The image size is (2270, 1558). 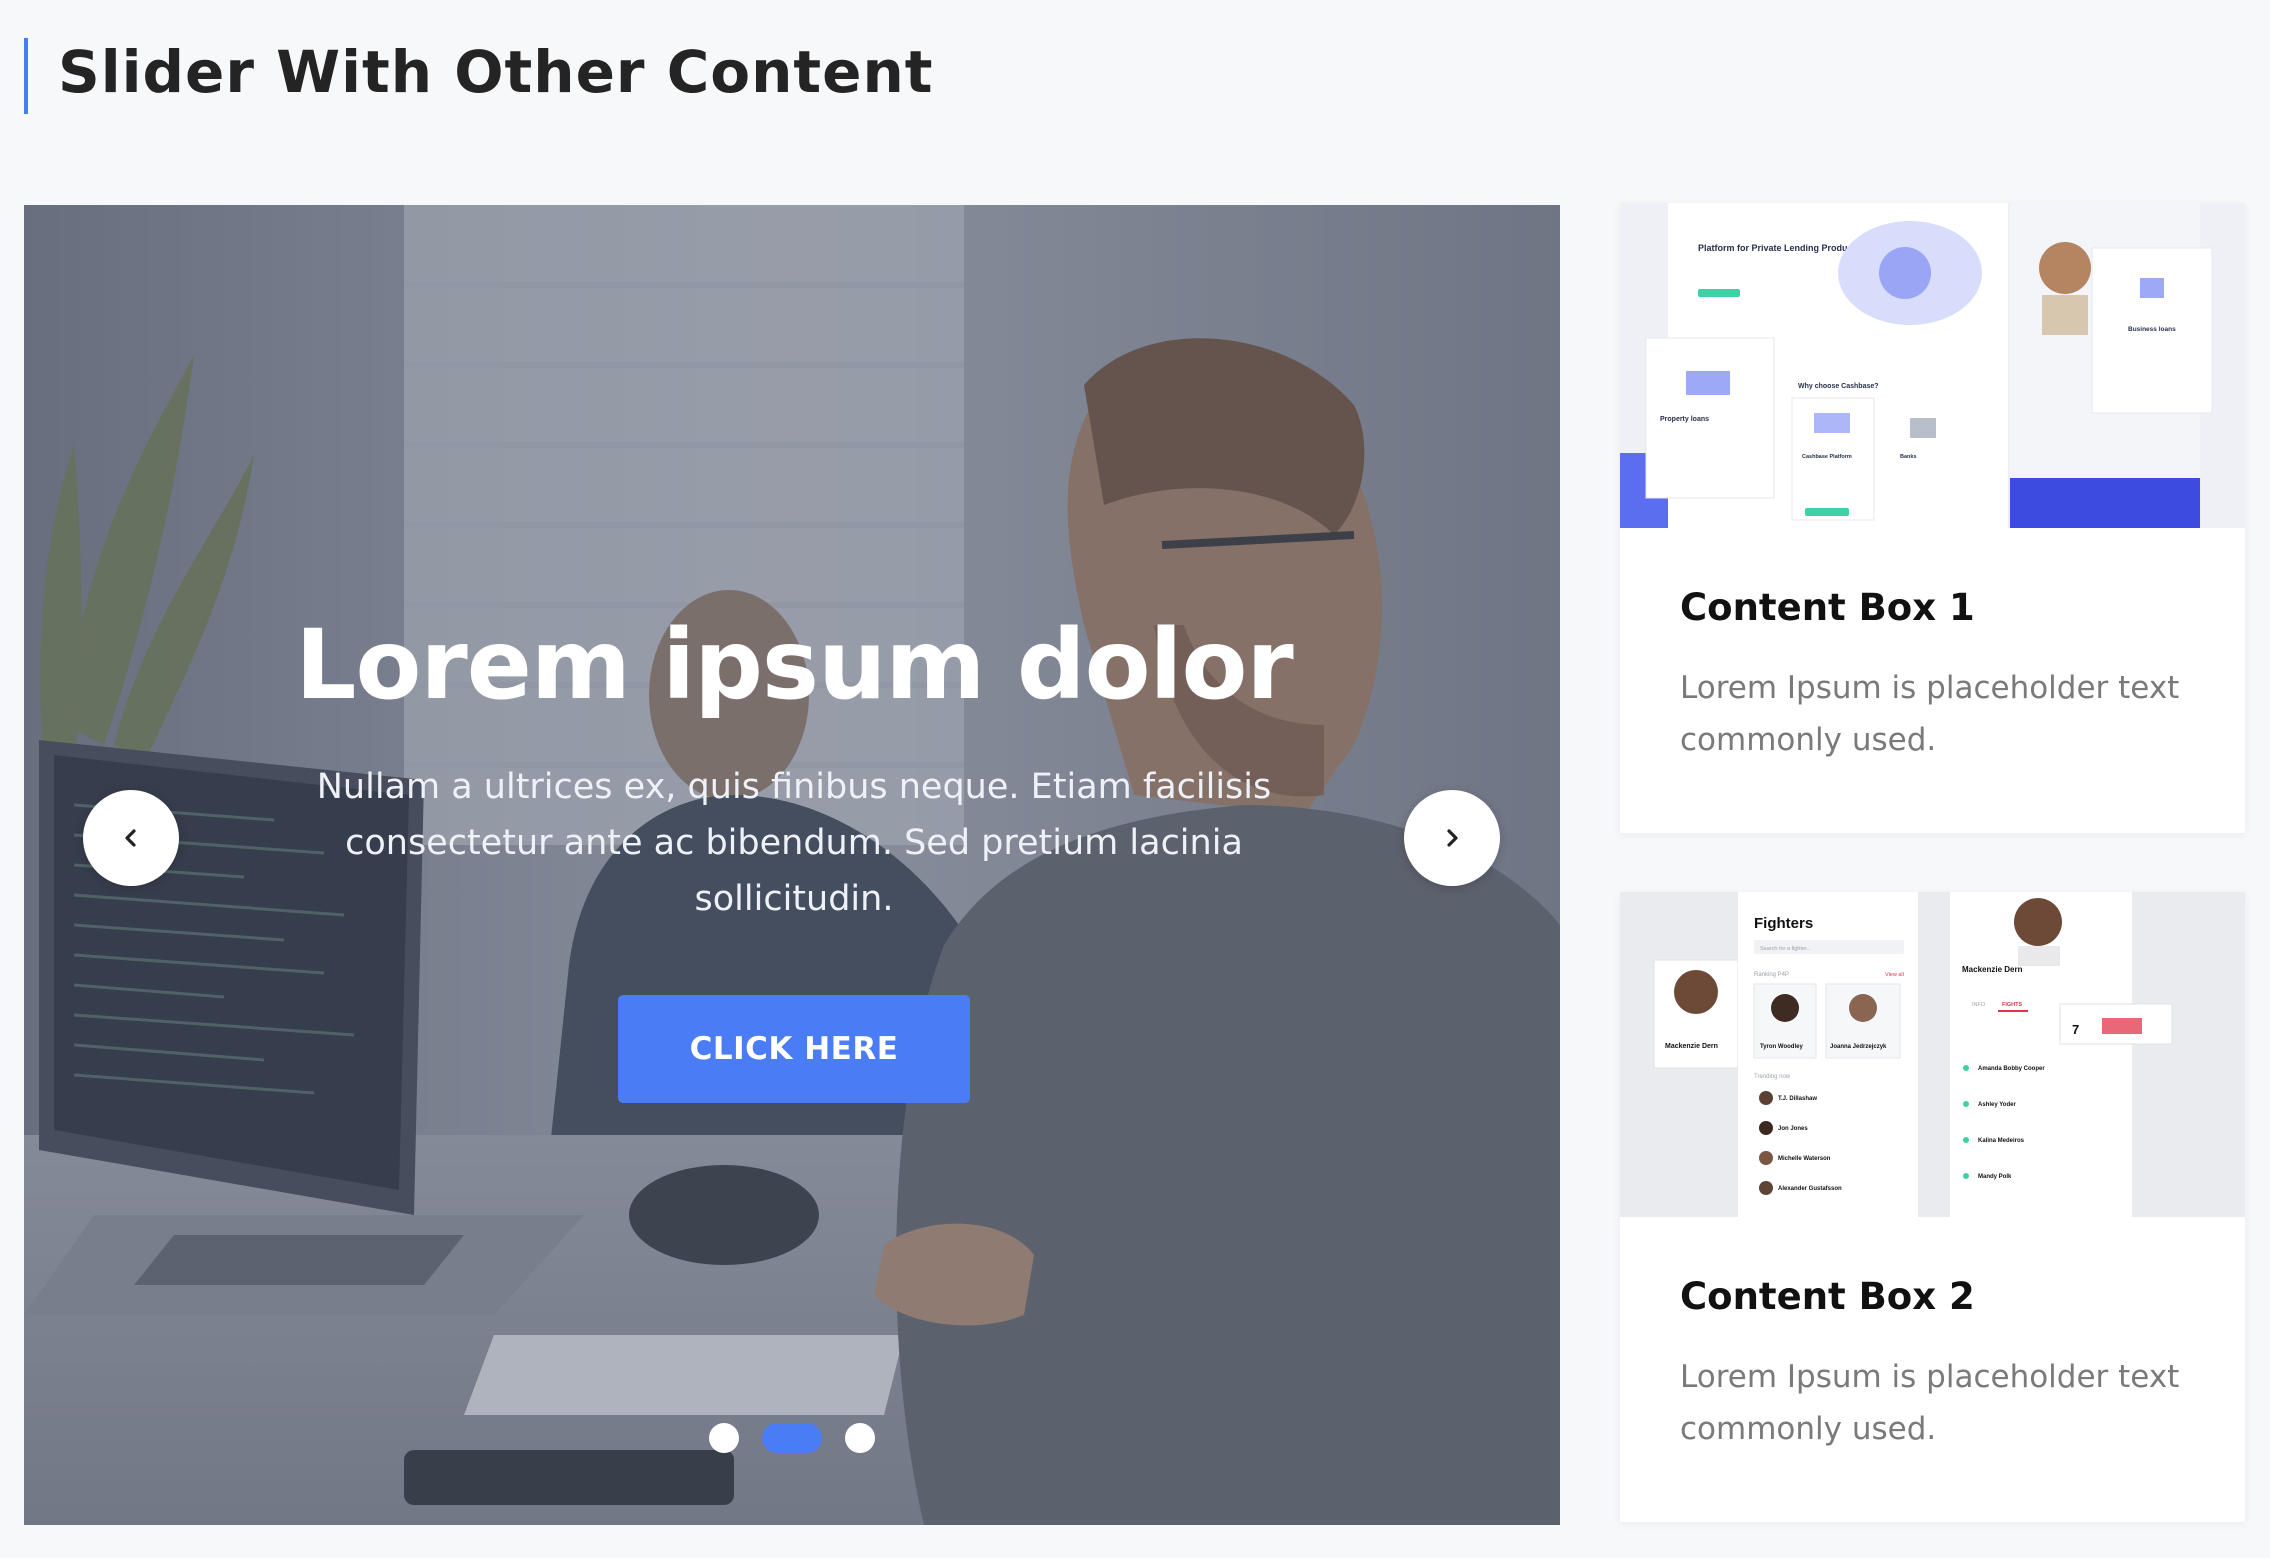 What do you see at coordinates (1810, 1189) in the screenshot?
I see `thumb2-fighter-list-4: Alexander Gustafsson` at bounding box center [1810, 1189].